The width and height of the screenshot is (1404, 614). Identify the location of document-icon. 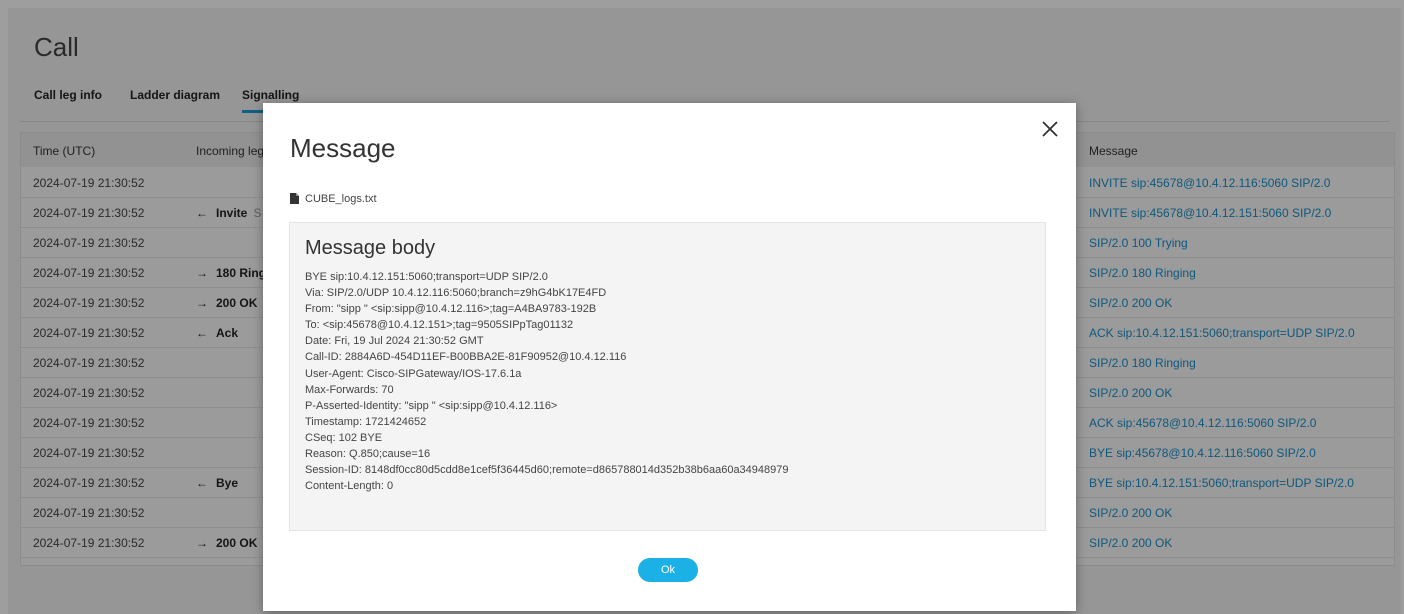
(294, 198).